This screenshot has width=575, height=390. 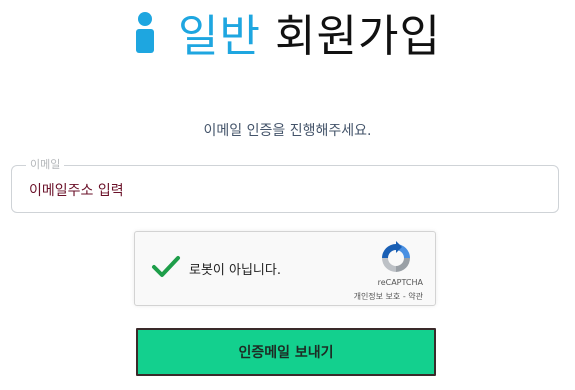 What do you see at coordinates (377, 296) in the screenshot?
I see `privacy-link: 개인정보 보호` at bounding box center [377, 296].